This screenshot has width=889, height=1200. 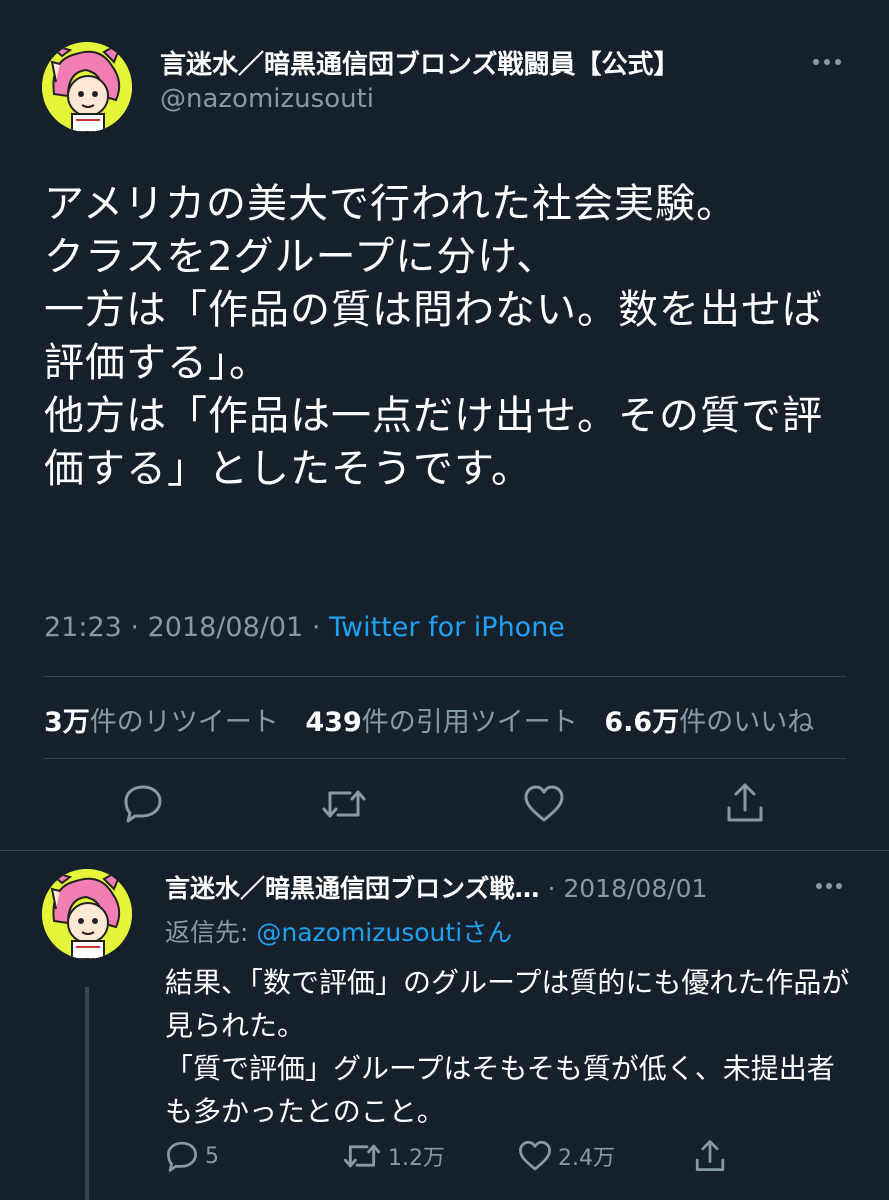 What do you see at coordinates (586, 1158) in the screenshot?
I see `like-count: 2.4万` at bounding box center [586, 1158].